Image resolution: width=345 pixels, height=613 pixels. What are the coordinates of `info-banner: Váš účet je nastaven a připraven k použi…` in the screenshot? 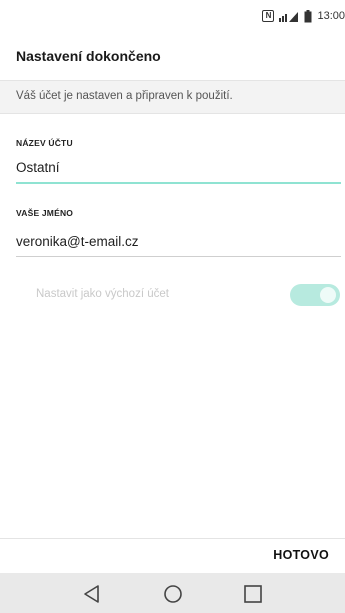 It's located at (172, 97).